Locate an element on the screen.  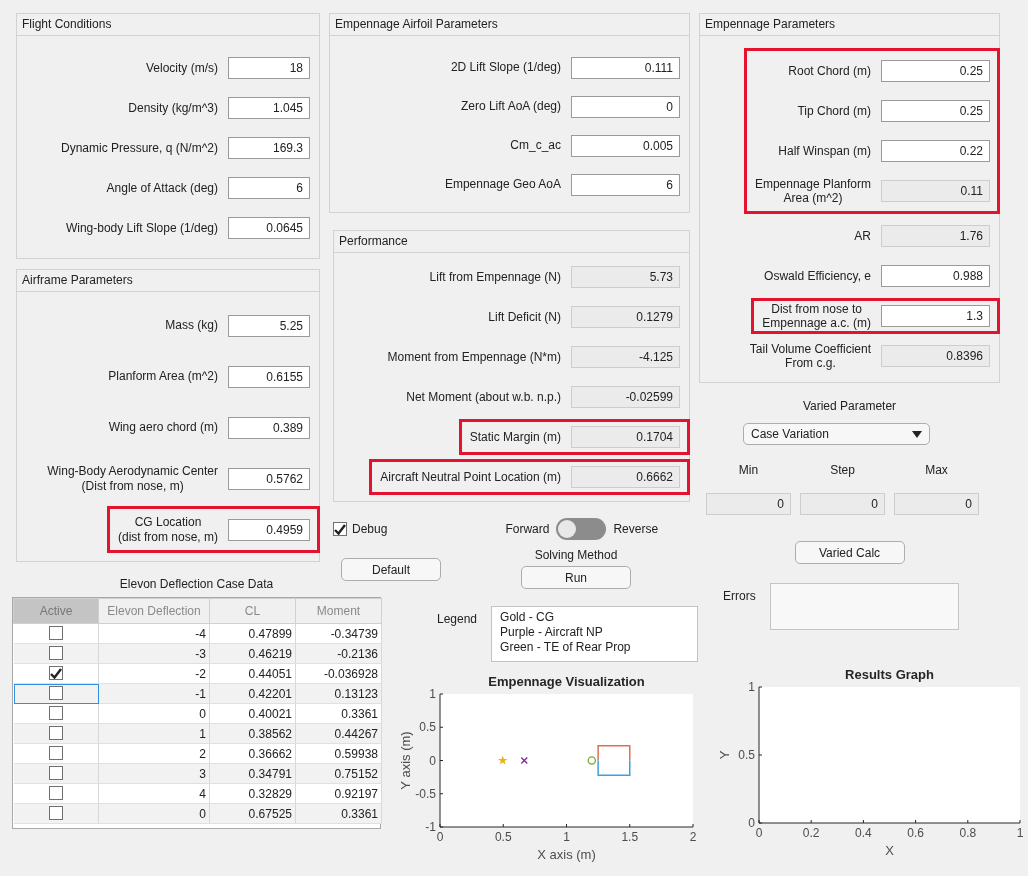
field-label: Wing-body Lift Slope (1/deg) is located at coordinates (141, 228).